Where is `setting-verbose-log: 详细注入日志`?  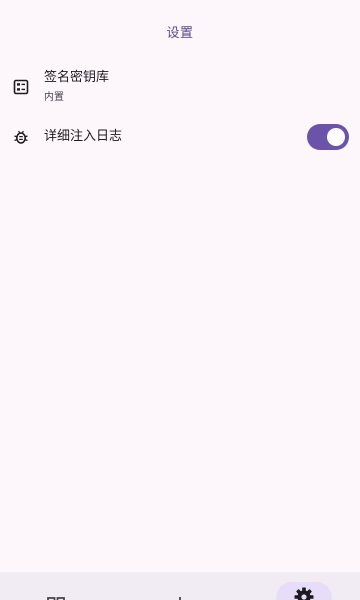 setting-verbose-log: 详细注入日志 is located at coordinates (180, 137).